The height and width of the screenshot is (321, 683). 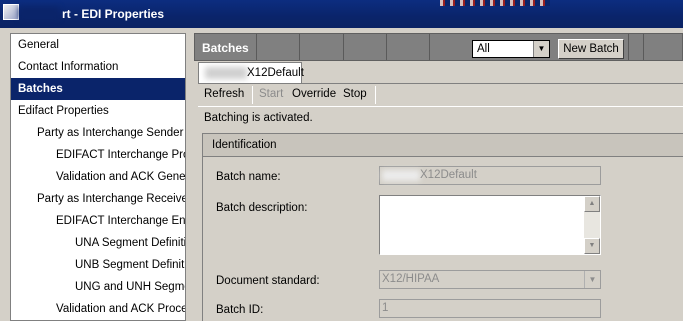 What do you see at coordinates (240, 310) in the screenshot?
I see `batch-id-label: Batch ID:` at bounding box center [240, 310].